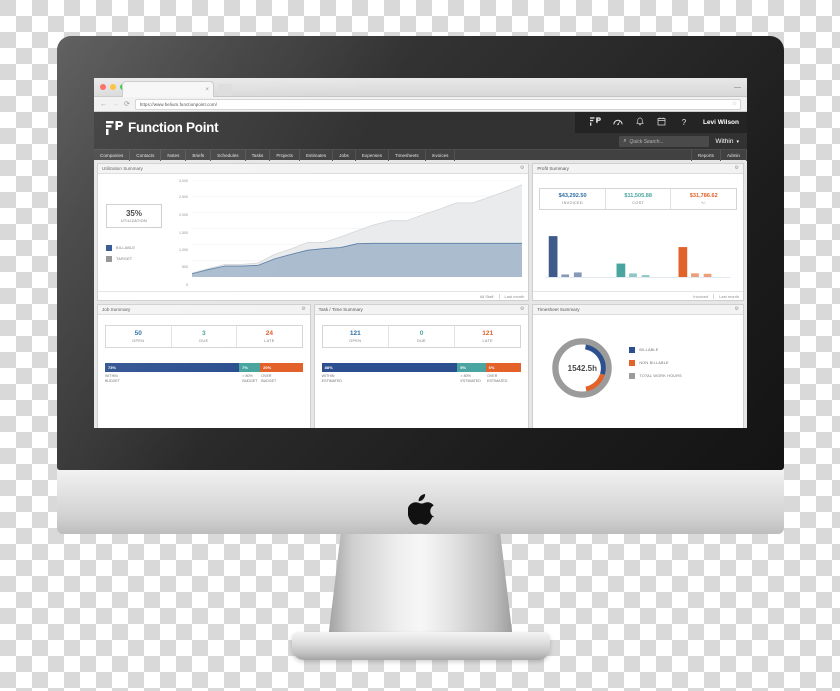 This screenshot has width=840, height=691. What do you see at coordinates (134, 248) in the screenshot?
I see `legend-item-billable: BILLABLE` at bounding box center [134, 248].